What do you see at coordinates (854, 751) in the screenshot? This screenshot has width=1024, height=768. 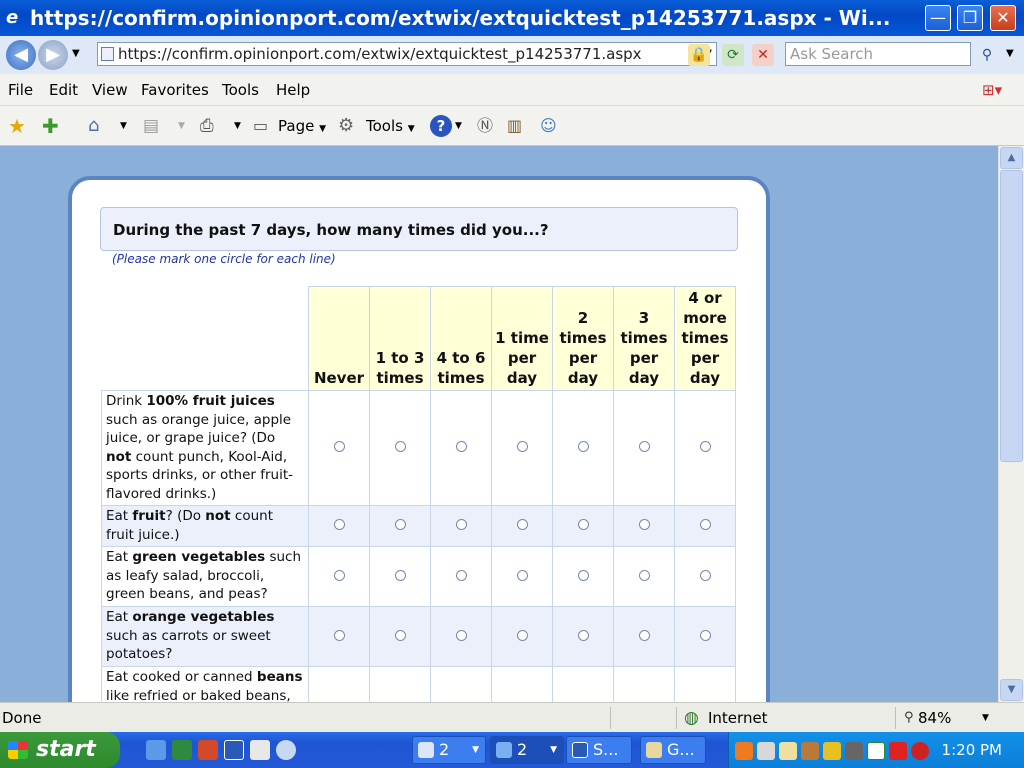 I see `tray-disk-icon` at bounding box center [854, 751].